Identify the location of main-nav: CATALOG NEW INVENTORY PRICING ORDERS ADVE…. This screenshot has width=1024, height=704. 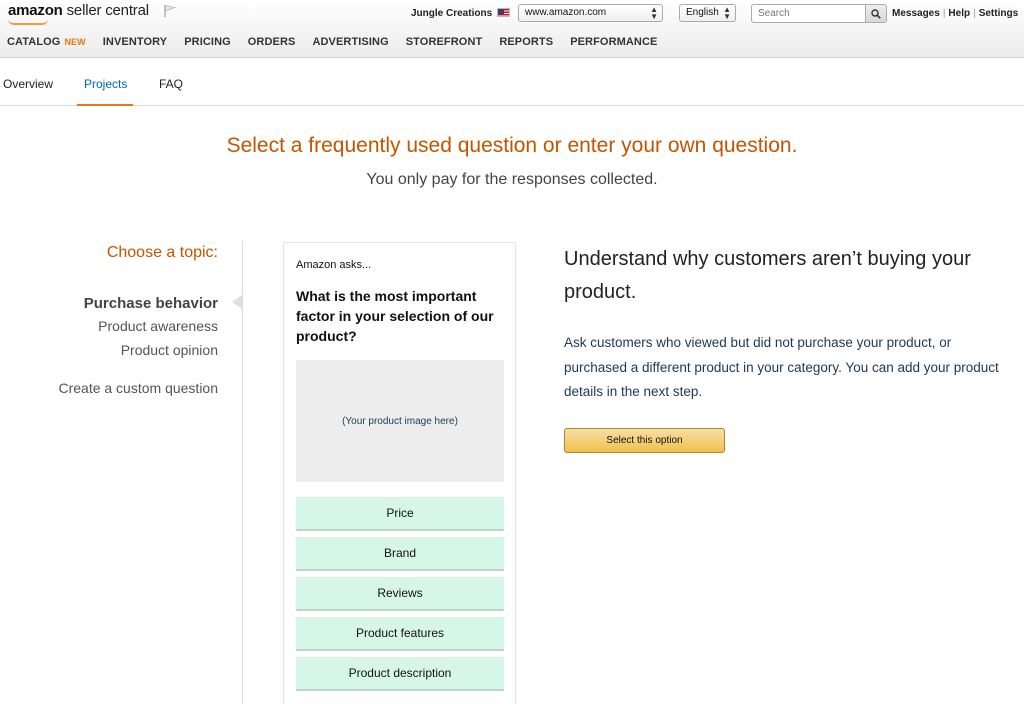
(333, 43).